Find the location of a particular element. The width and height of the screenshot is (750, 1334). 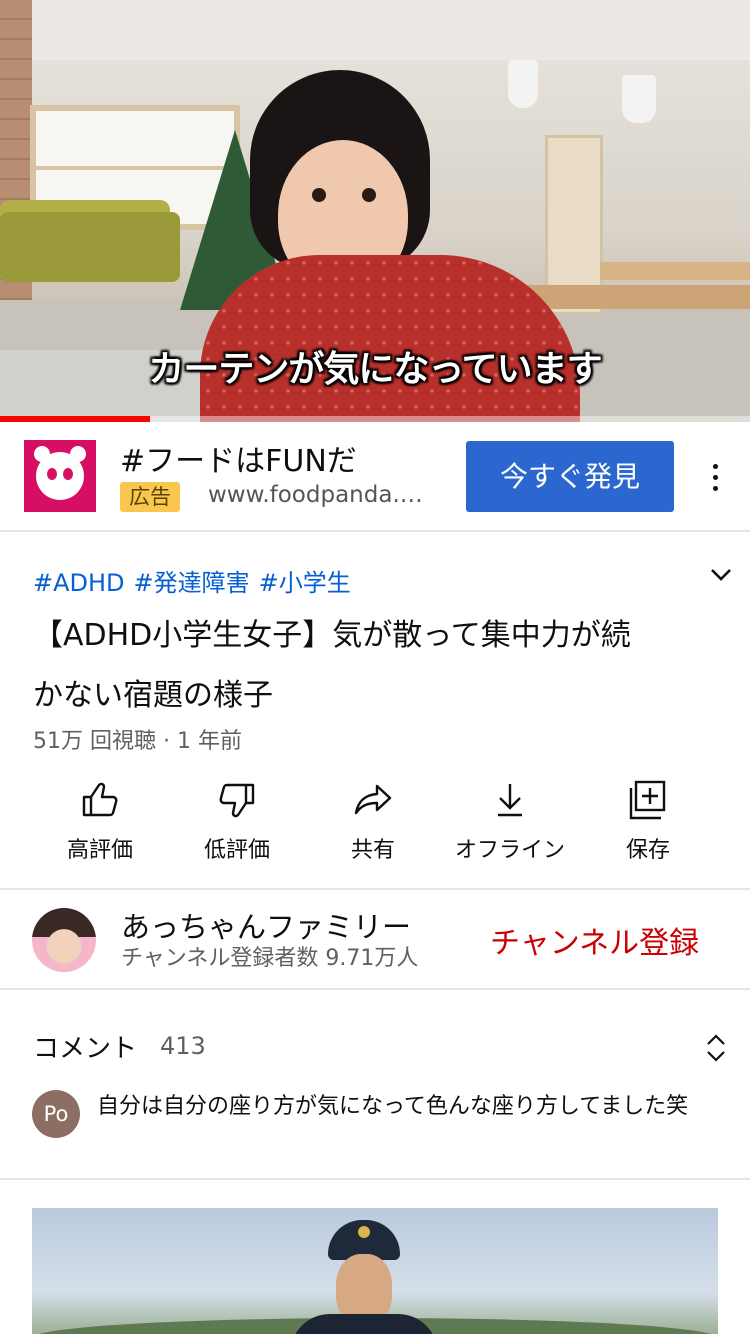

channel-row: あっちゃんファミリー チャンネル登録者数 9.71万人 チャンネル登録 is located at coordinates (375, 939).